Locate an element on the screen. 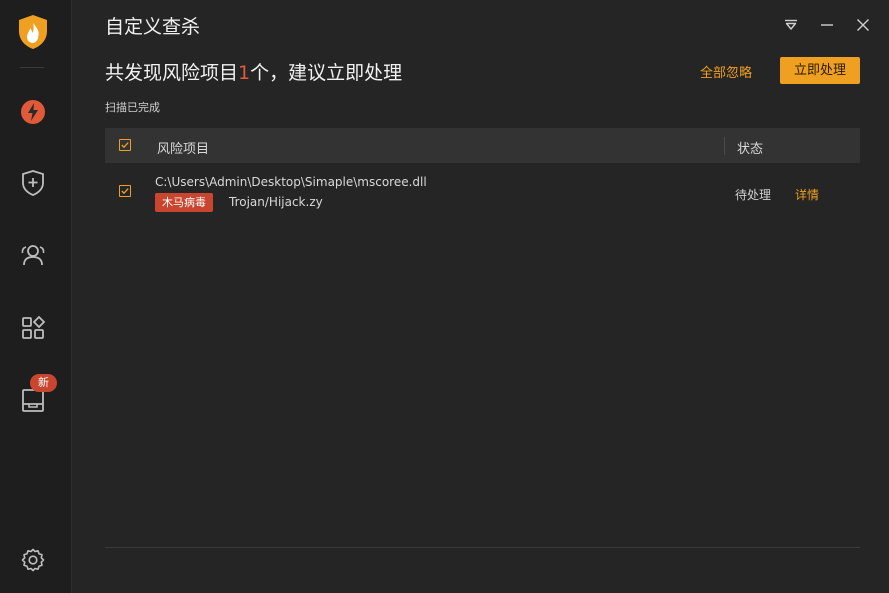 Image resolution: width=889 pixels, height=593 pixels. scan-status: 扫描已完成 is located at coordinates (132, 107).